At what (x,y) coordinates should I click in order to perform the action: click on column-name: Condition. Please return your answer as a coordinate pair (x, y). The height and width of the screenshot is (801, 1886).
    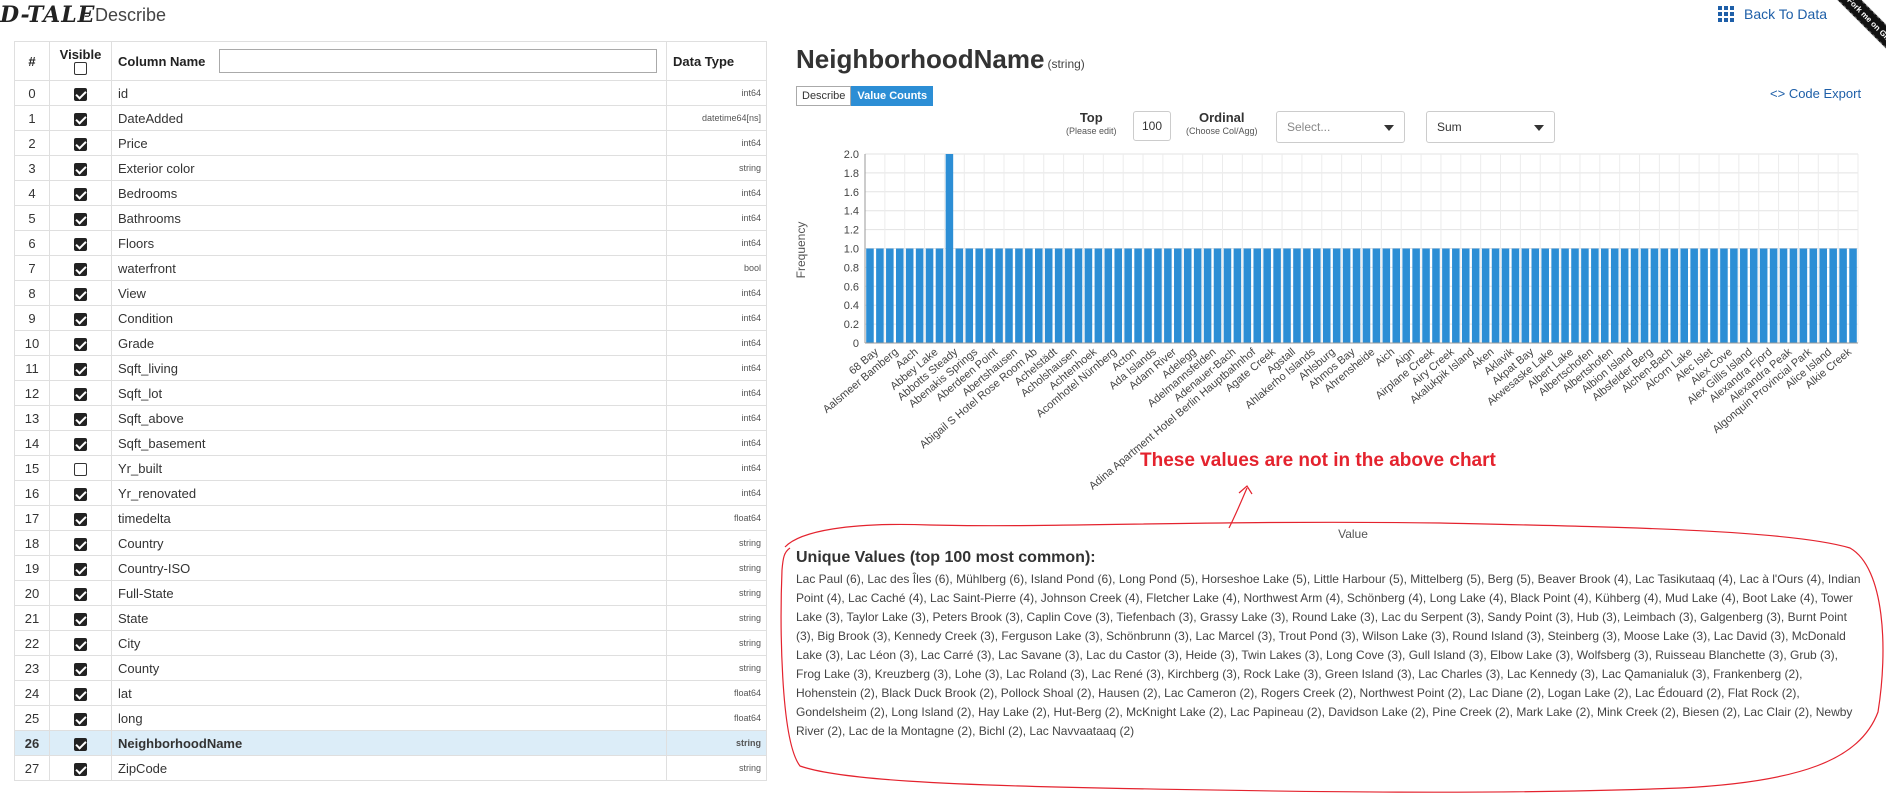
    Looking at the image, I should click on (389, 318).